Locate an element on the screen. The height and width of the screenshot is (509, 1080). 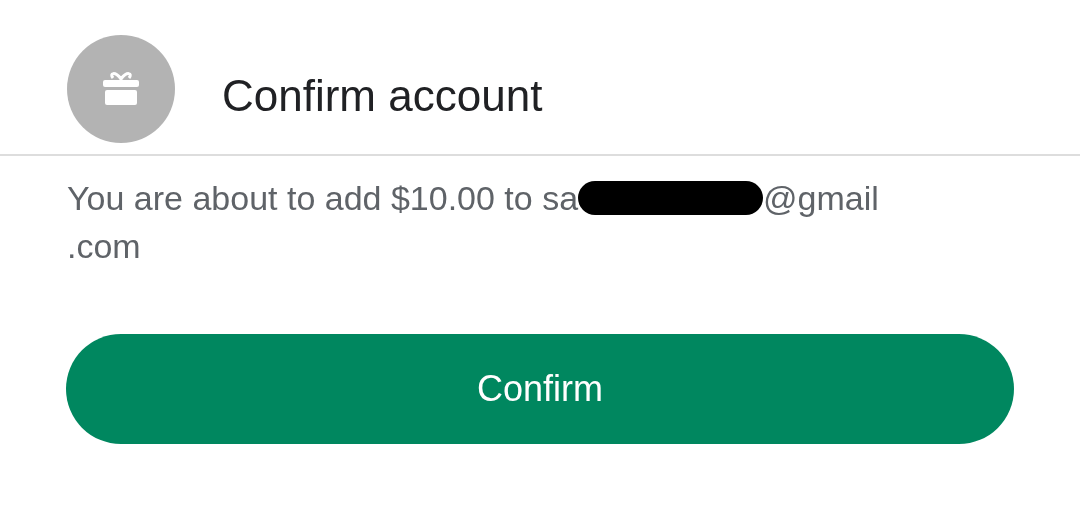
dialog-title: Confirm account is located at coordinates (382, 96).